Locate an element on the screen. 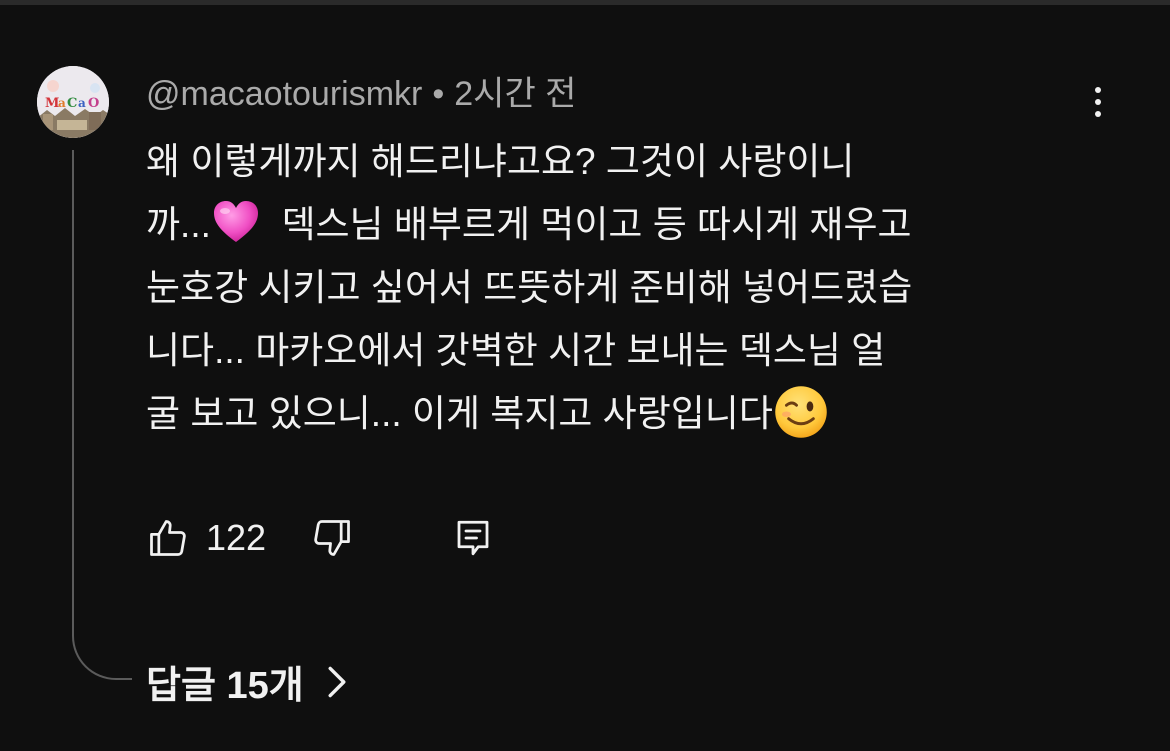 This screenshot has width=1170, height=751. like-button is located at coordinates (168, 538).